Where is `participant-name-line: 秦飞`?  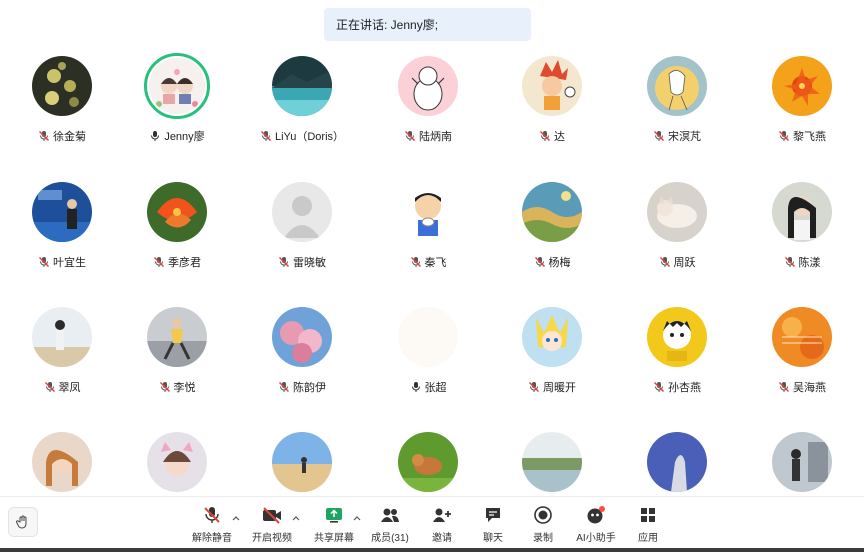
participant-name-line: 秦飞 is located at coordinates (428, 262).